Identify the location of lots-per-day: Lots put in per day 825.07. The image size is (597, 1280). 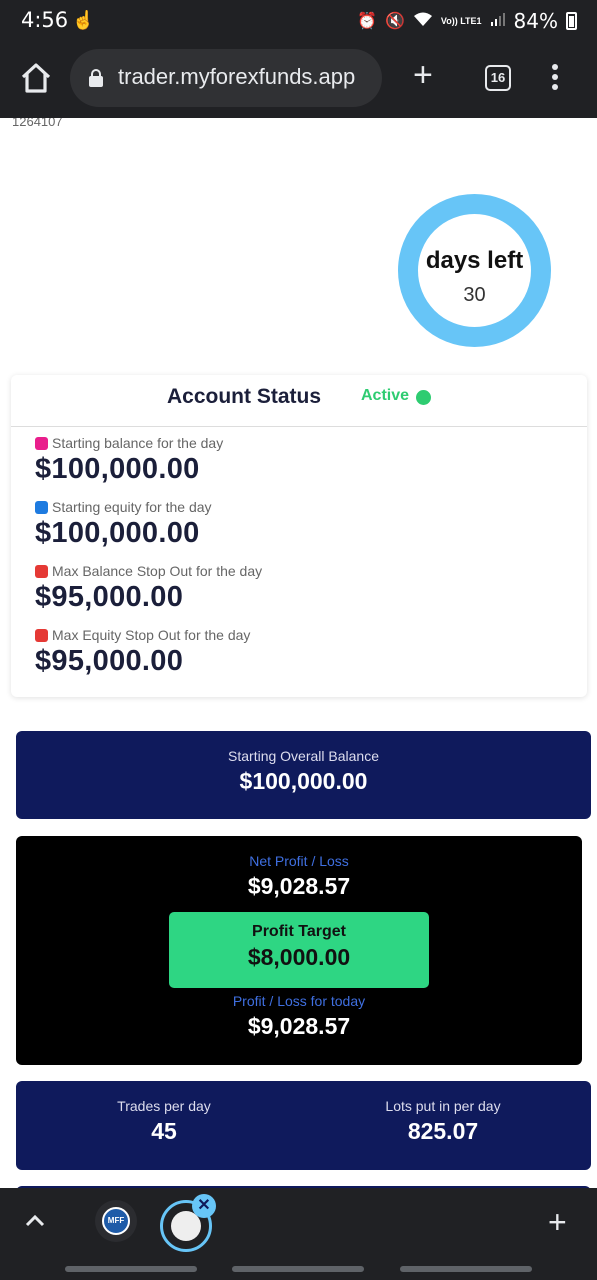
(443, 1121).